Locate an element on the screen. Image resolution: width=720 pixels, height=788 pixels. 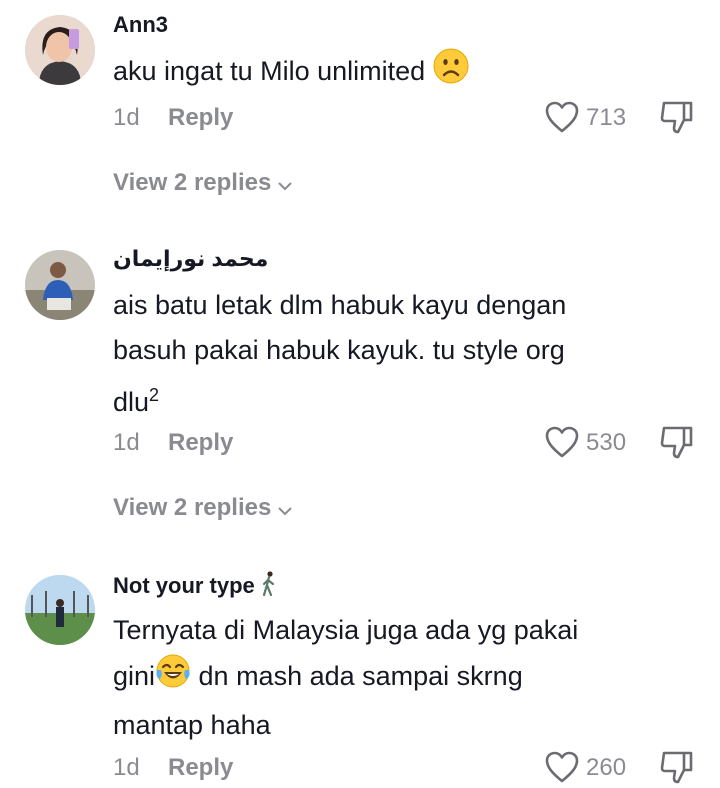
comment-text-line: basuh pakai habuk kayuk. tu style org is located at coordinates (339, 350).